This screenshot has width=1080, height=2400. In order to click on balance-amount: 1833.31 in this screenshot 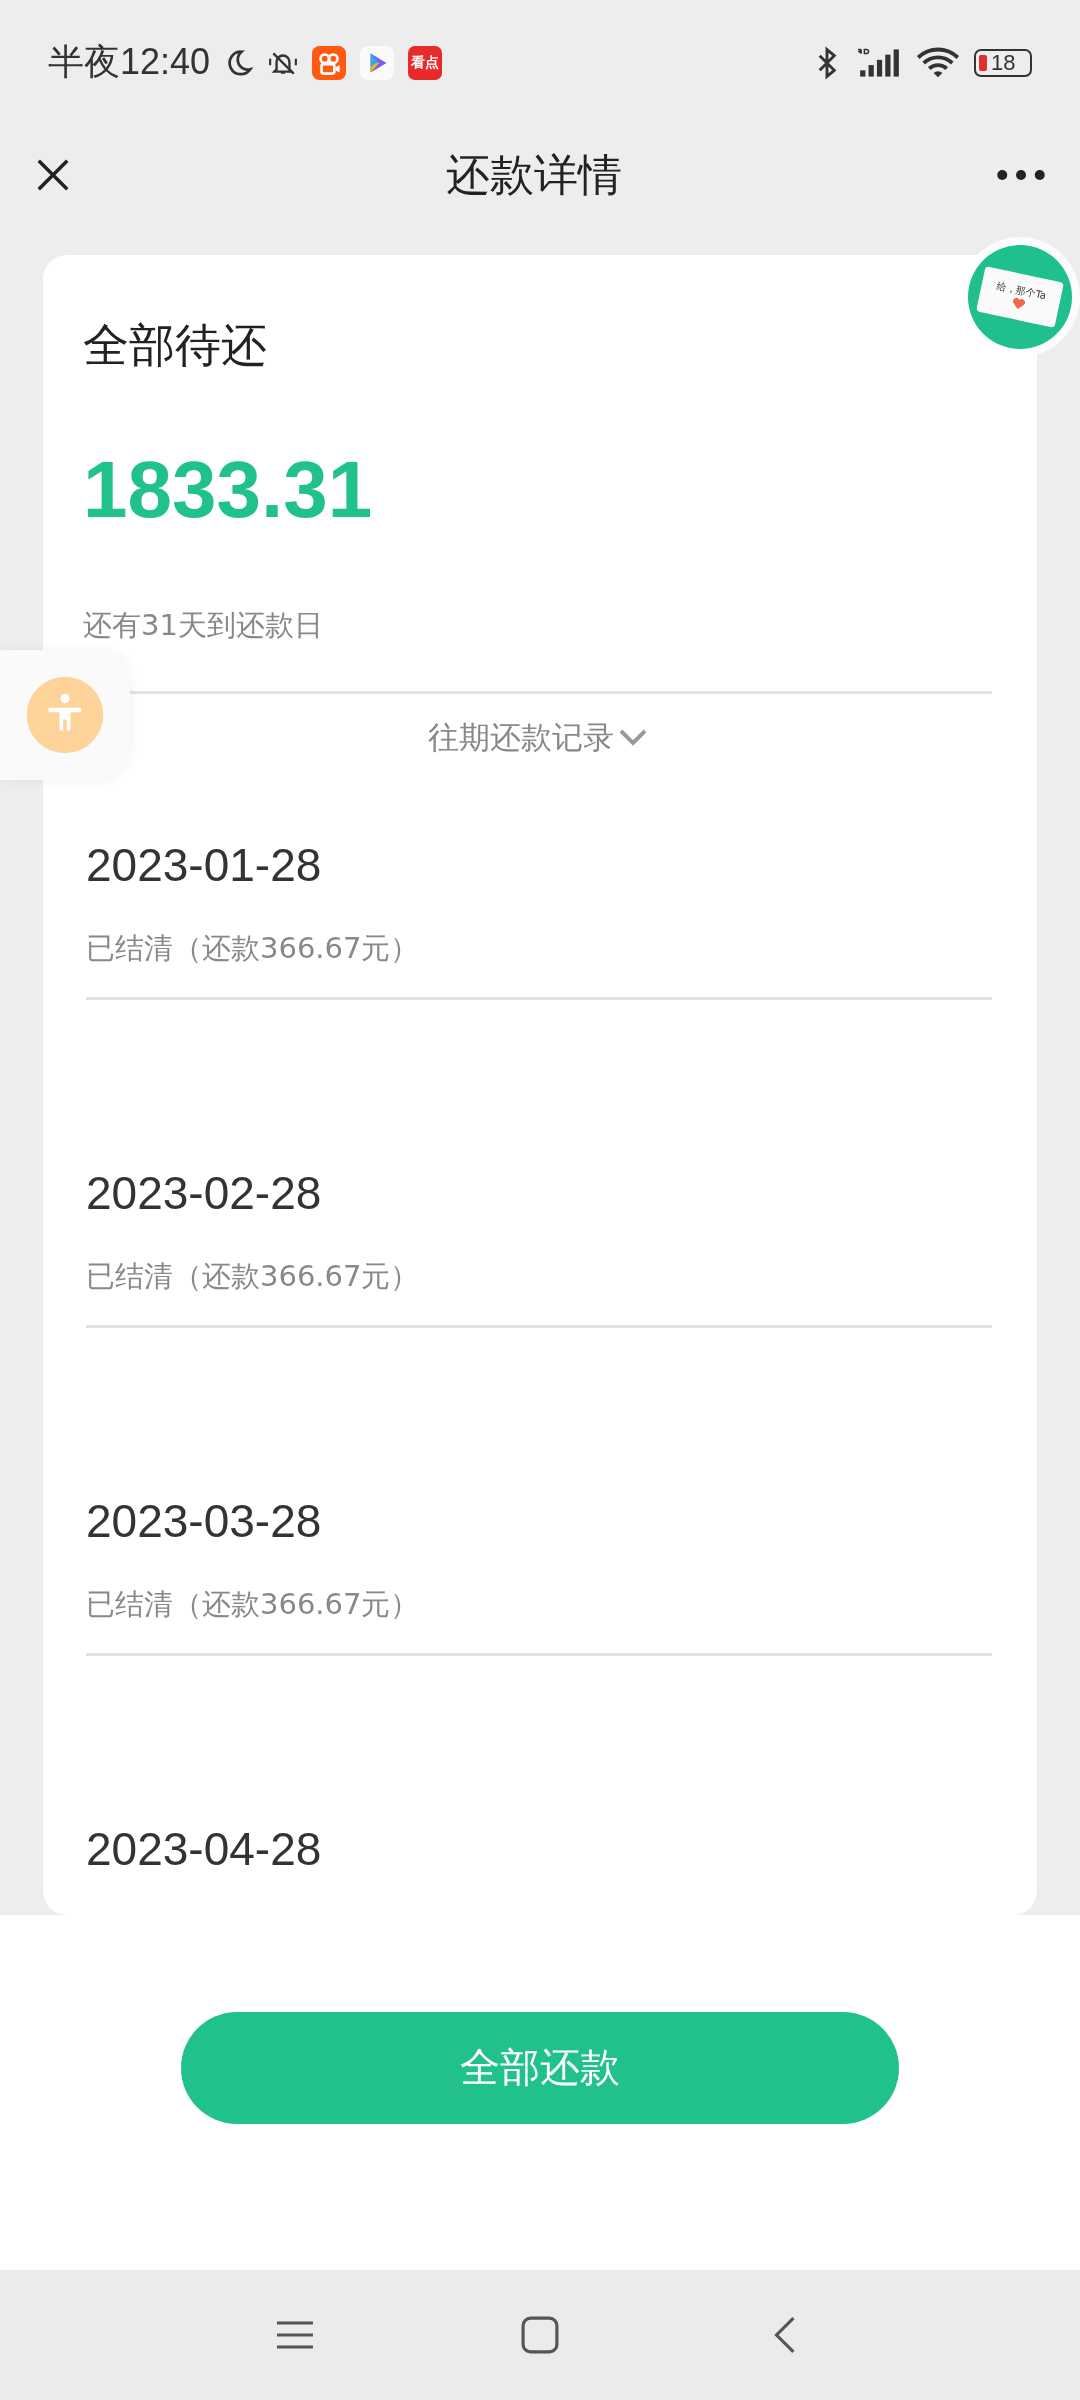, I will do `click(228, 490)`.